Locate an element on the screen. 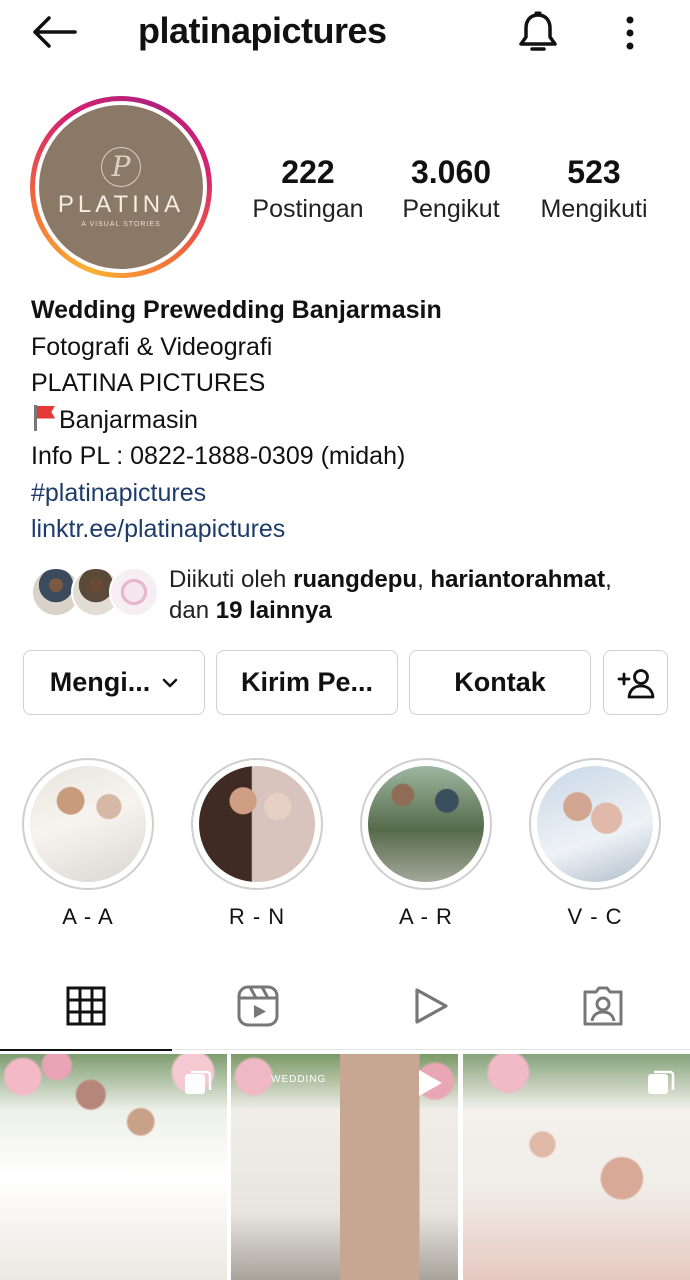  followers-others: 19 lainnya is located at coordinates (273, 610).